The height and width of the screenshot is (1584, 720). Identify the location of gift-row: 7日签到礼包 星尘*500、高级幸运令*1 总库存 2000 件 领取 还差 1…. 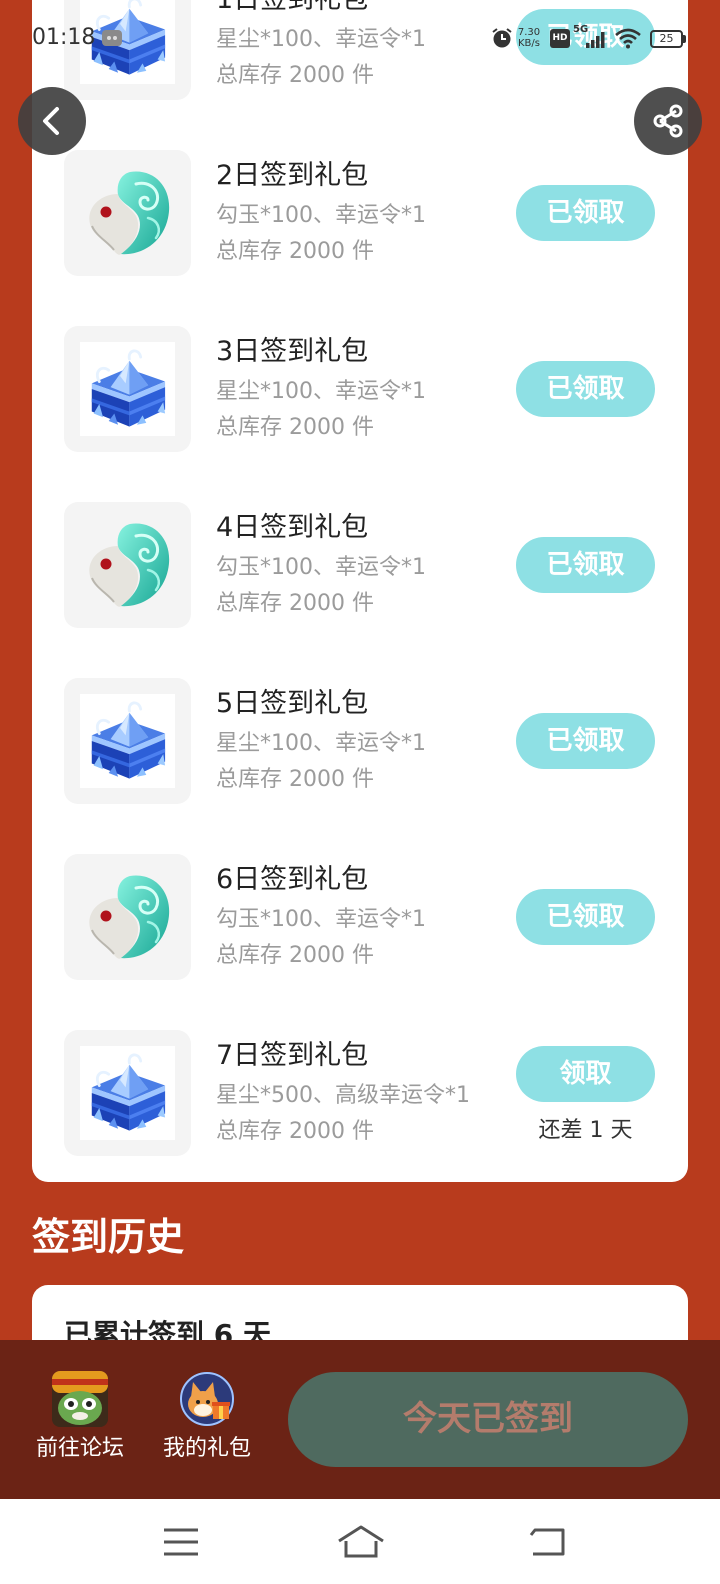
(360, 1094).